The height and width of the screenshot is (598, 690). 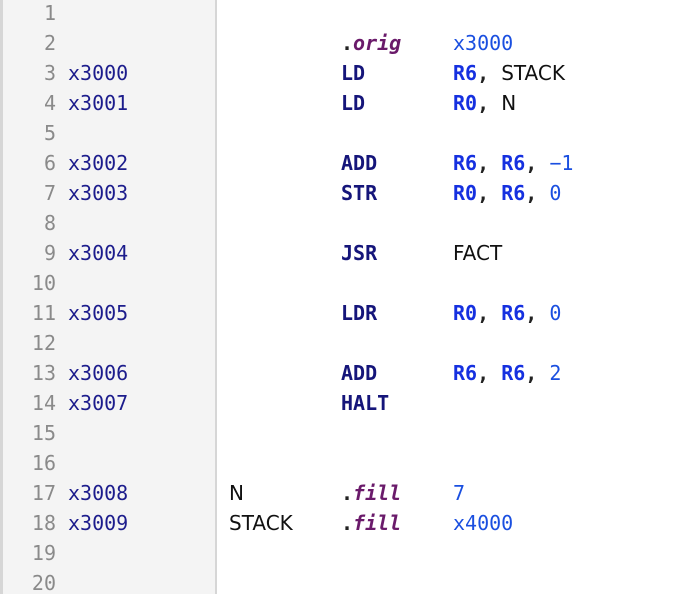 I want to click on line-number: 17, so click(x=43, y=493).